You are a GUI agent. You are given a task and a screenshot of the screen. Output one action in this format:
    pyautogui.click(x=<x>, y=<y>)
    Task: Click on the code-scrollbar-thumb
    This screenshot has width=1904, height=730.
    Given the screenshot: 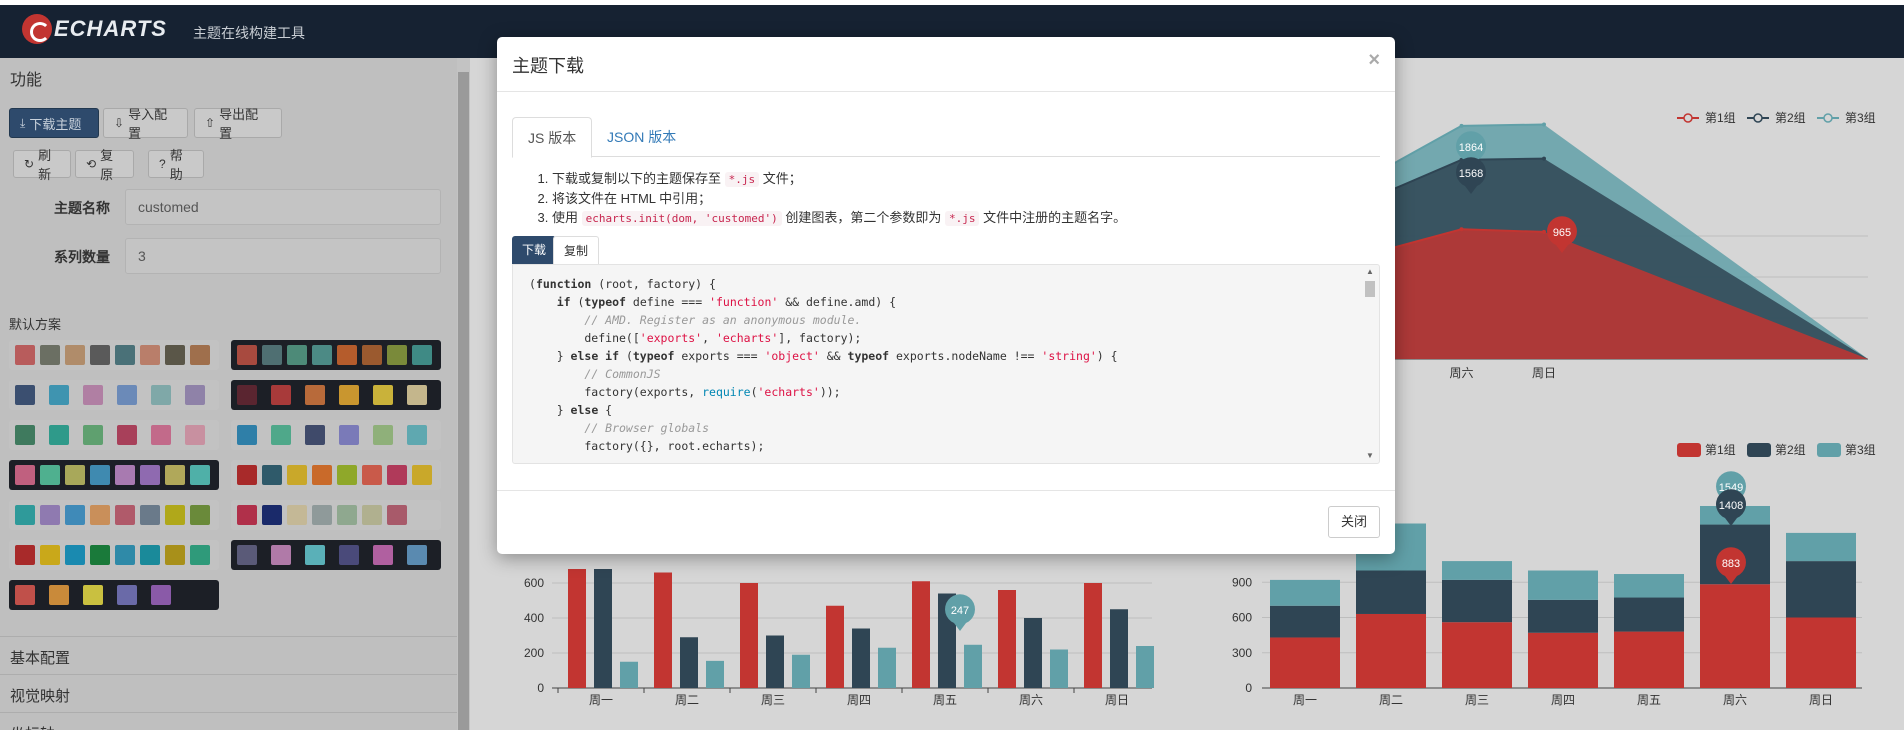 What is the action you would take?
    pyautogui.click(x=1370, y=289)
    